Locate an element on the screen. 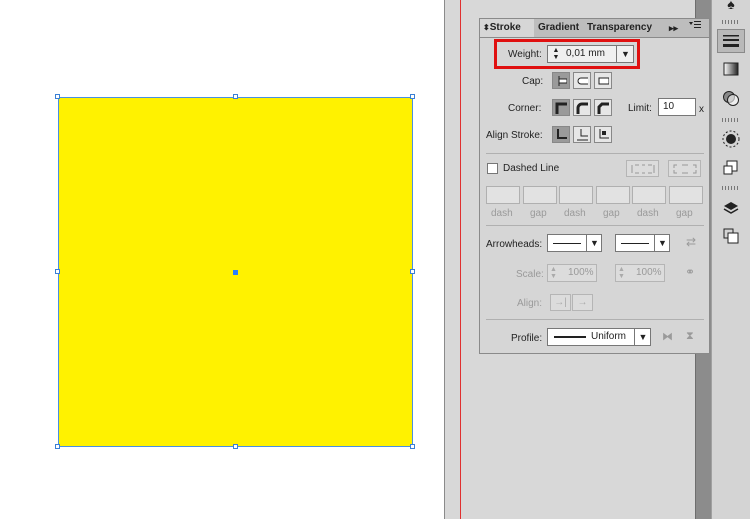 Image resolution: width=750 pixels, height=519 pixels. gradient-panel-icon is located at coordinates (731, 69).